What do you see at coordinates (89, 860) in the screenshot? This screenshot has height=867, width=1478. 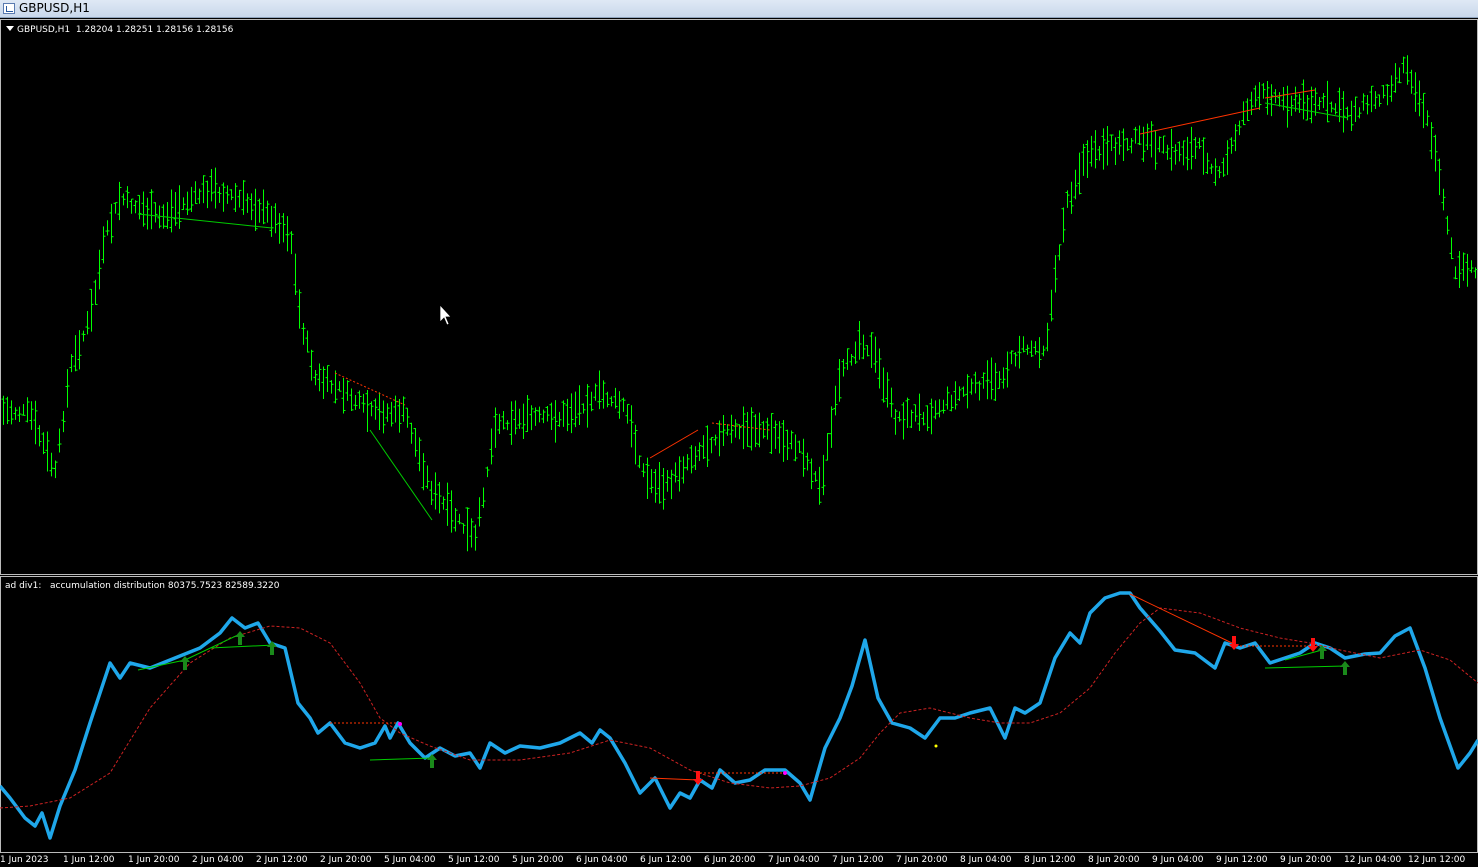 I see `time-label: 1 Jun 12:00` at bounding box center [89, 860].